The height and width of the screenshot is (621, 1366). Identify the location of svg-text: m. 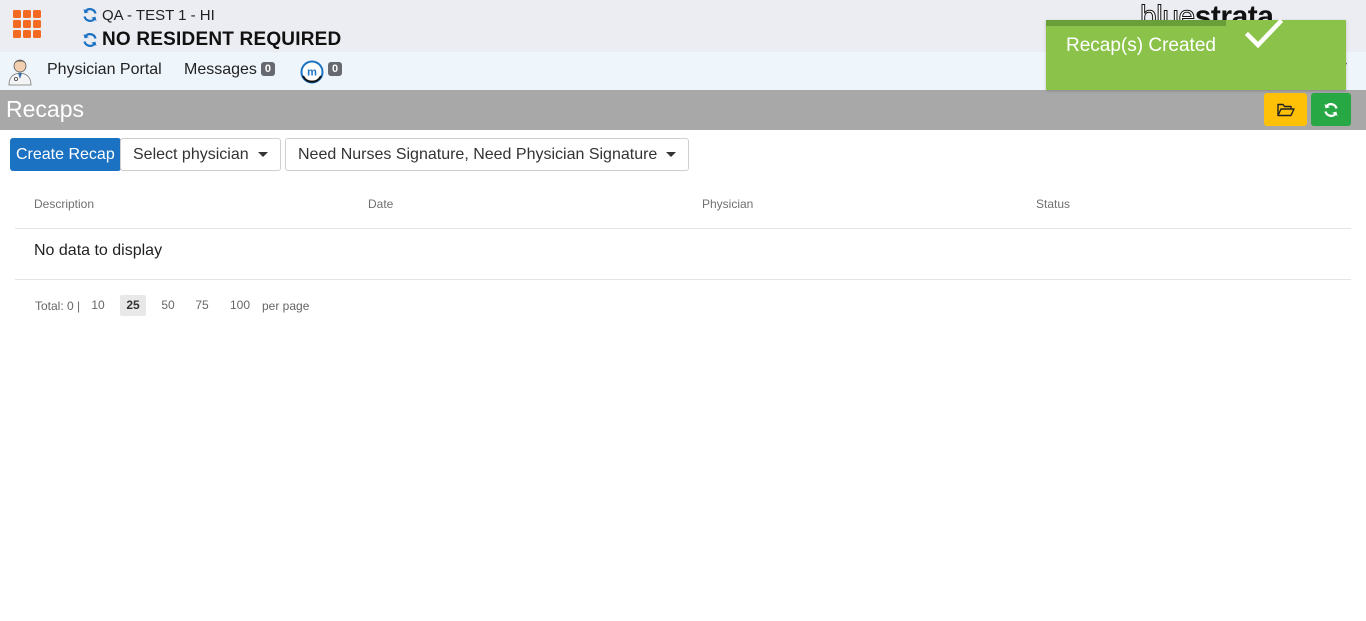
(312, 73).